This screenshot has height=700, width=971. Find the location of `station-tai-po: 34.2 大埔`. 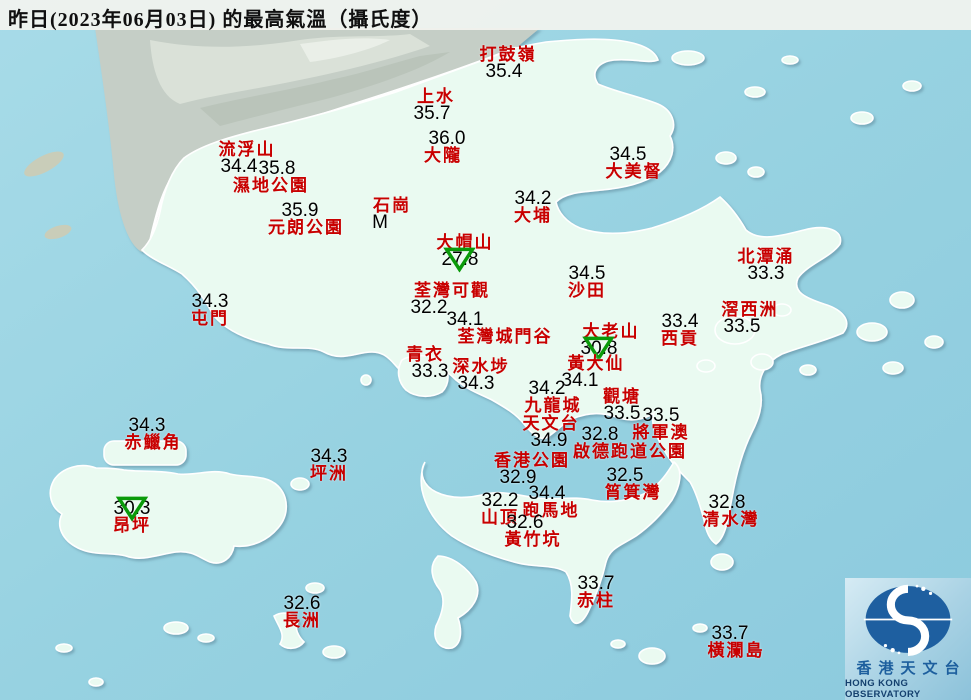

station-tai-po: 34.2 大埔 is located at coordinates (533, 206).